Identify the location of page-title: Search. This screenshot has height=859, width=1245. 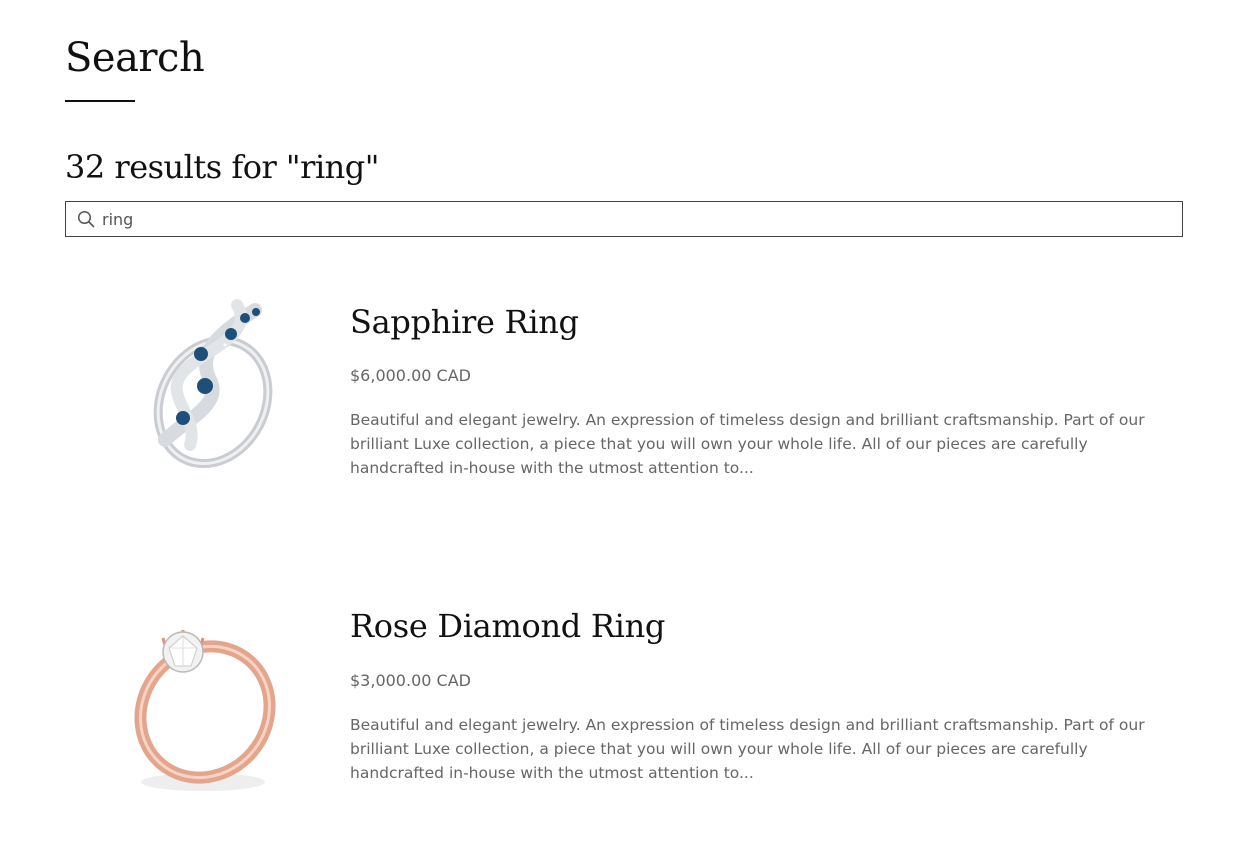
(135, 58).